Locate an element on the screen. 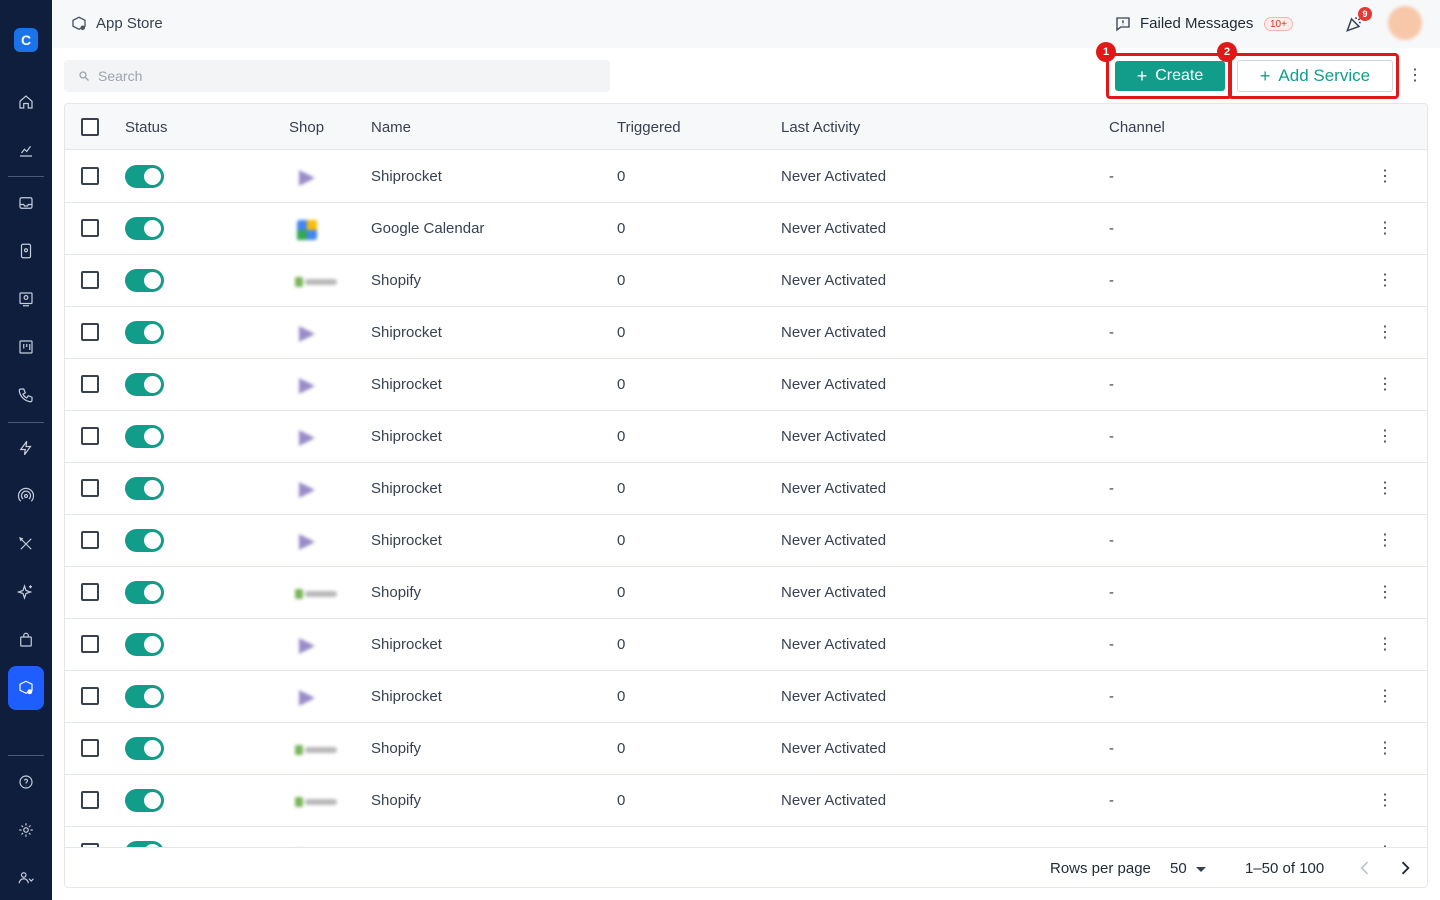 The height and width of the screenshot is (900, 1440). analytics-icon is located at coordinates (26, 150).